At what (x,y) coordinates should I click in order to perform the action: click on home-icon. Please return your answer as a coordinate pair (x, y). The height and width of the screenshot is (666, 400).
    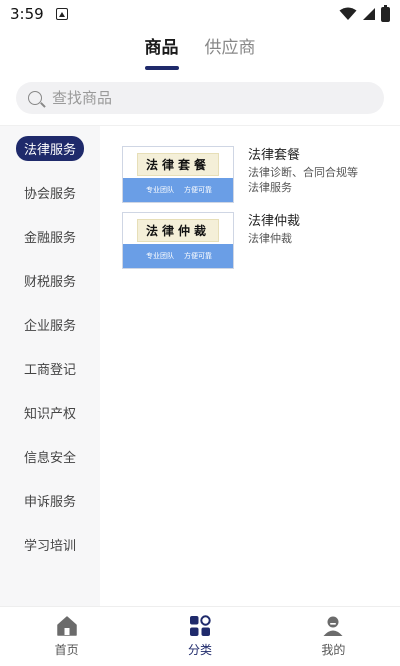
    Looking at the image, I should click on (66, 626).